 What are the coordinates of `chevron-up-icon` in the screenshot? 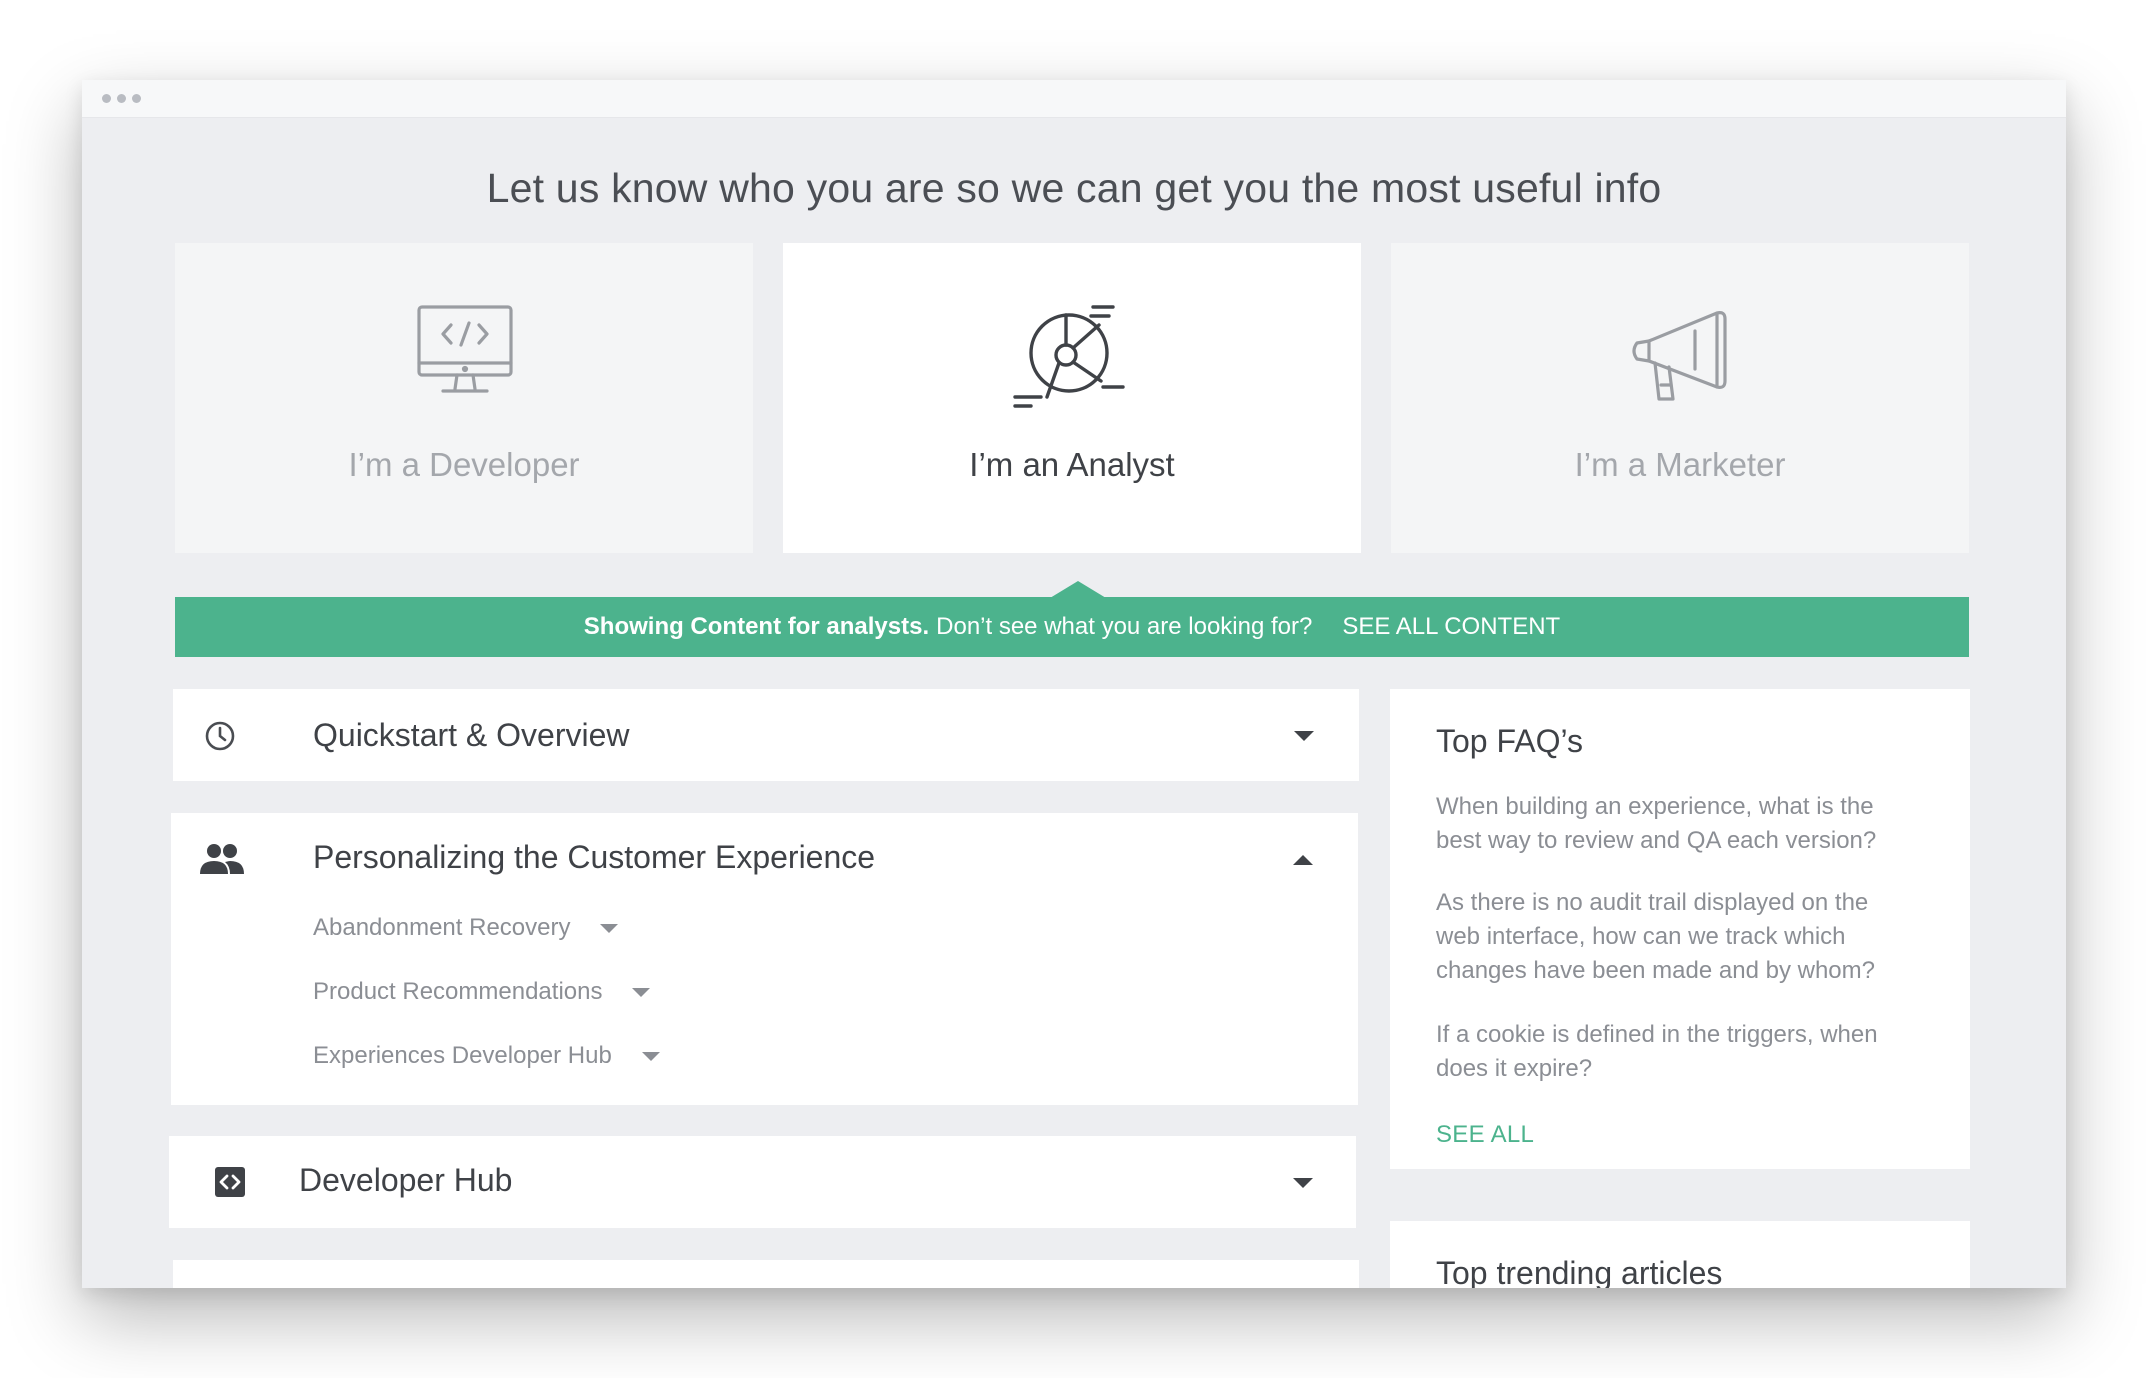 It's located at (1303, 860).